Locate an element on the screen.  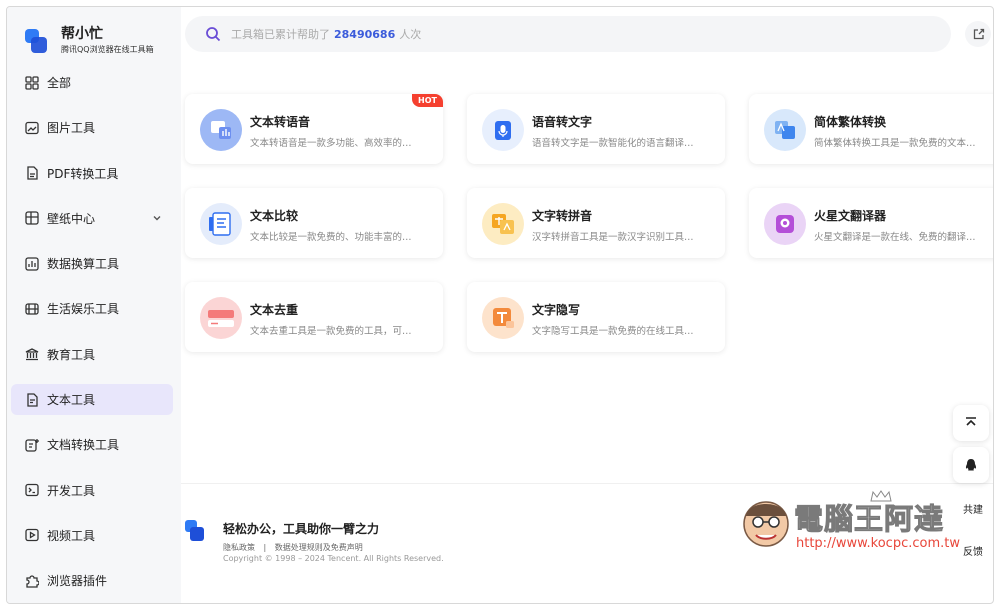
watermark-mascot-icon is located at coordinates (766, 524).